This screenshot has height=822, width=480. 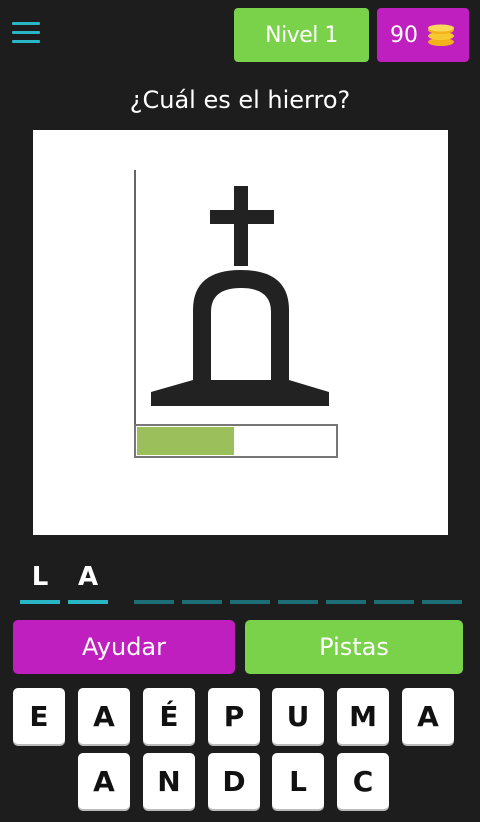 What do you see at coordinates (26, 33) in the screenshot?
I see `hamburger-menu-icon` at bounding box center [26, 33].